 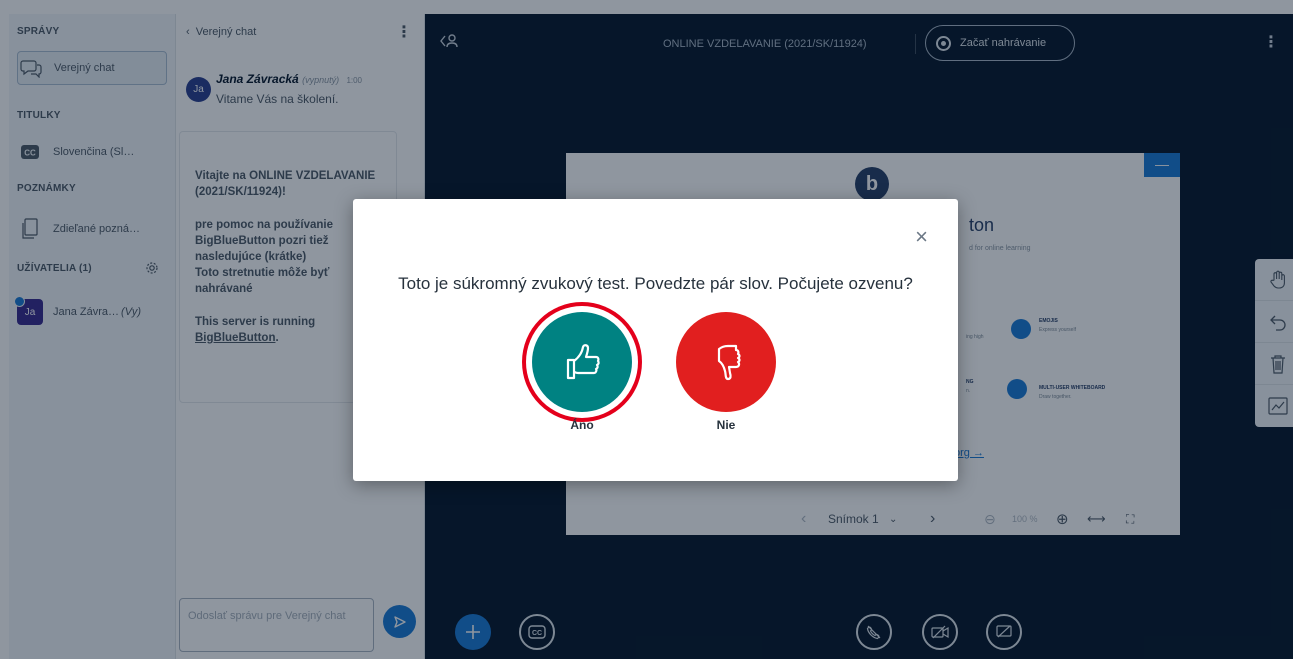 What do you see at coordinates (726, 425) in the screenshot?
I see `echo-no-label: Nie` at bounding box center [726, 425].